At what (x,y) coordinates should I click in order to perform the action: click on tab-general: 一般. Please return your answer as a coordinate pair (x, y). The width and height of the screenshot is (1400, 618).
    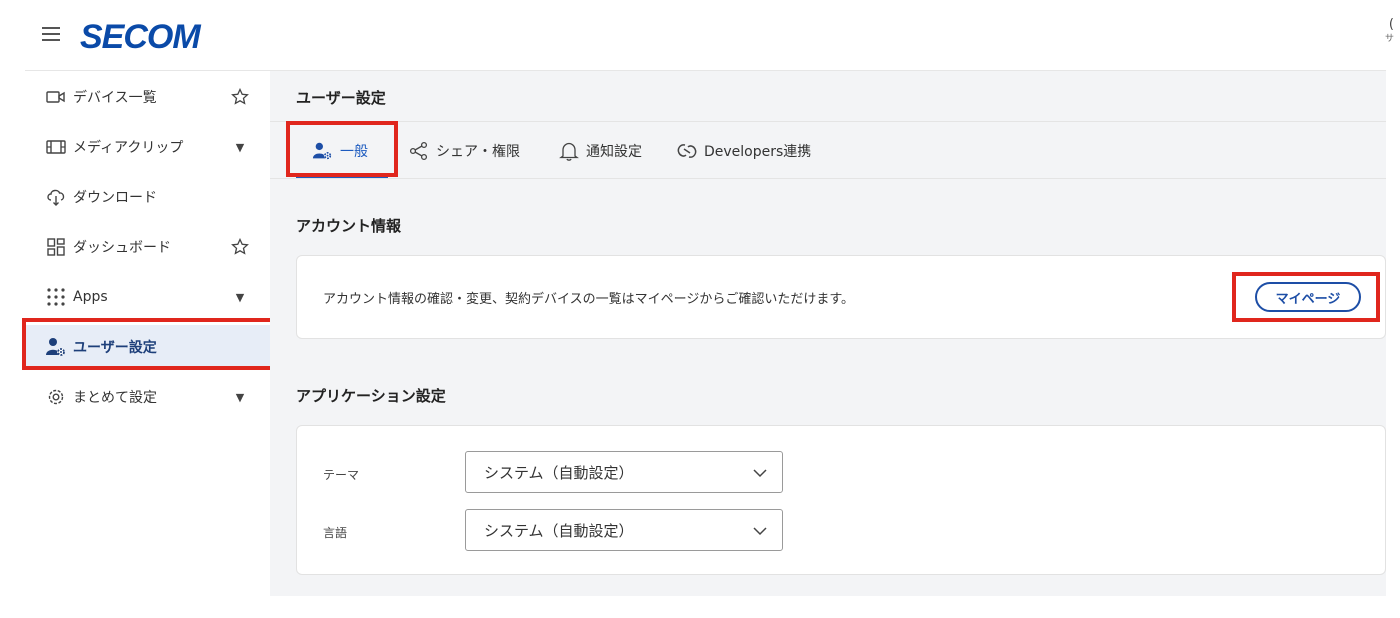
    Looking at the image, I should click on (340, 151).